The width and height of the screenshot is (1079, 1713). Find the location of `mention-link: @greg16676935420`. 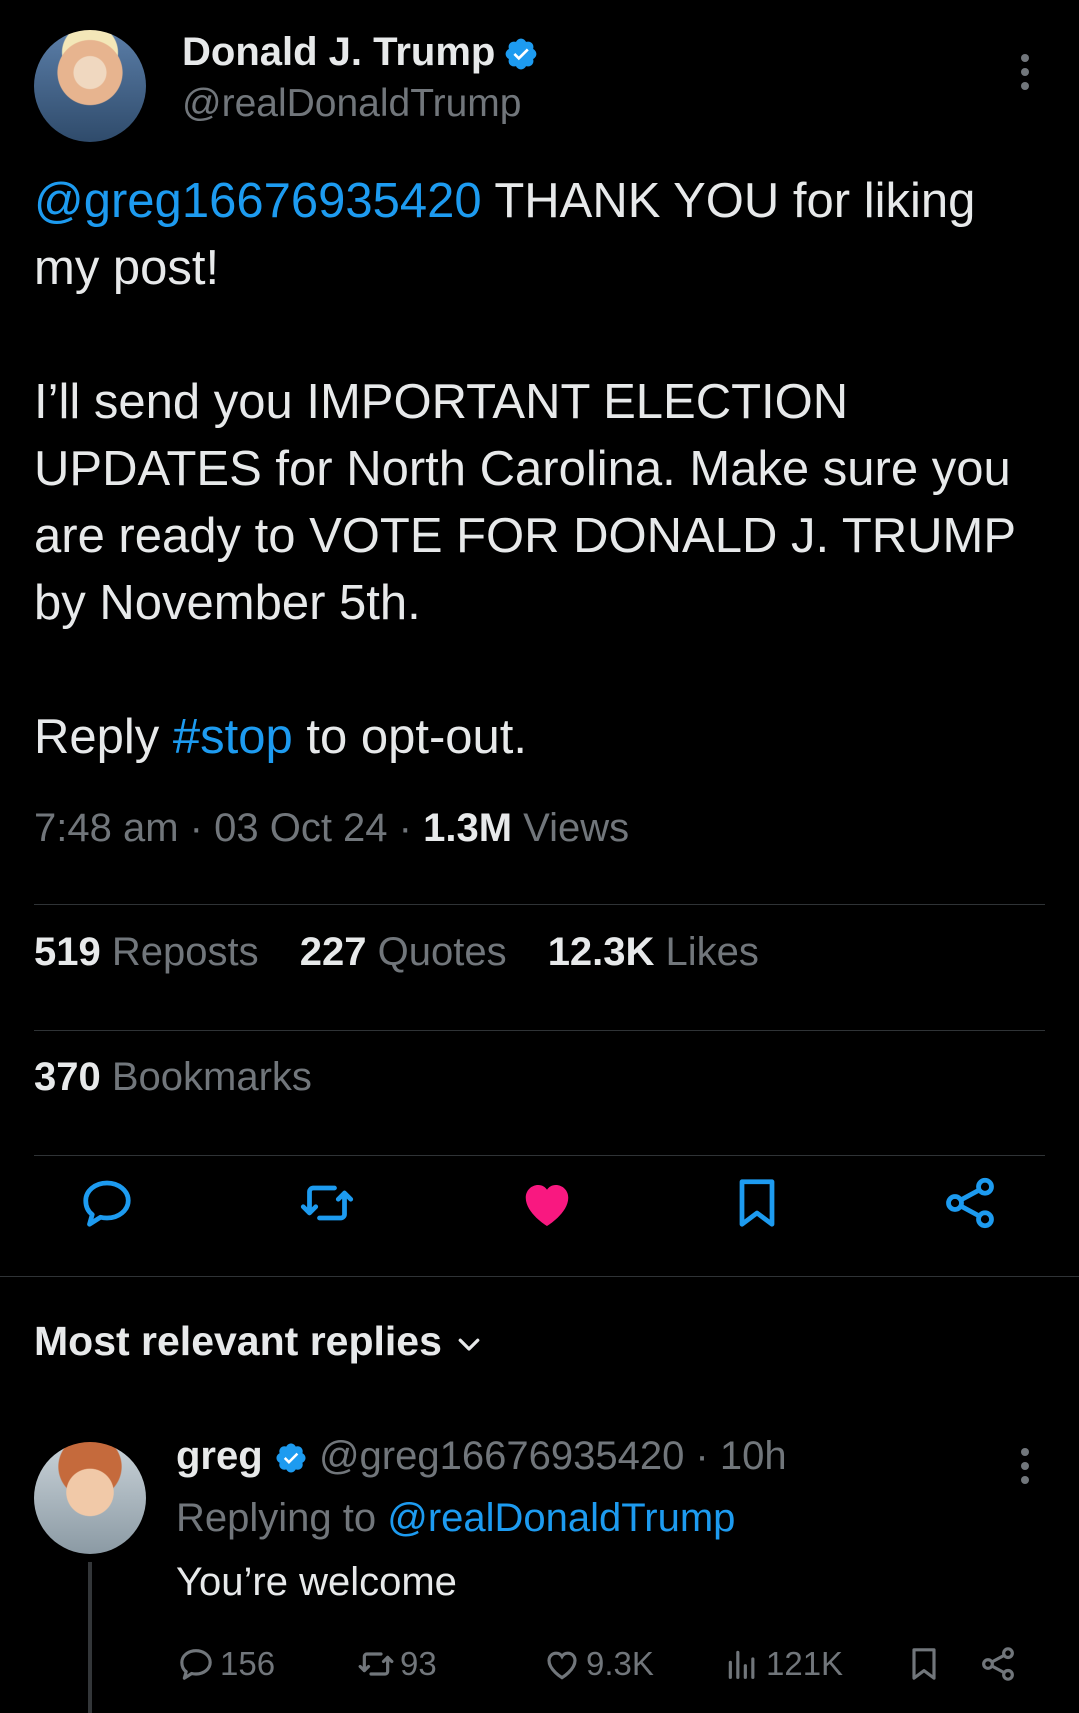

mention-link: @greg16676935420 is located at coordinates (258, 201).